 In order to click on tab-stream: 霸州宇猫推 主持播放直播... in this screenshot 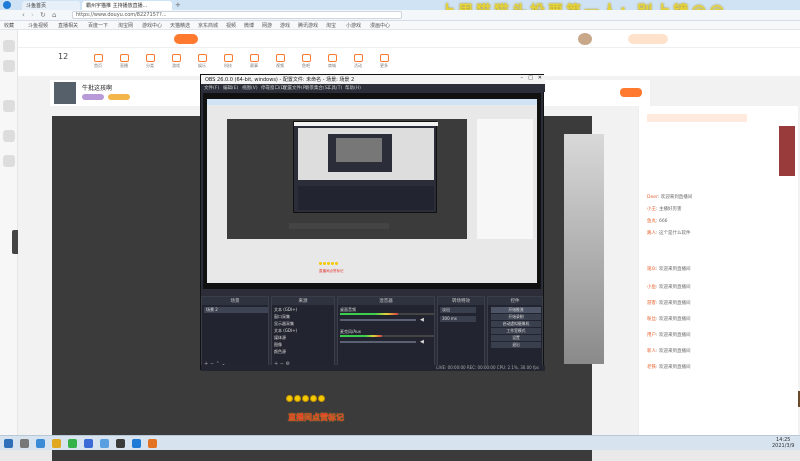, I will do `click(127, 5)`.